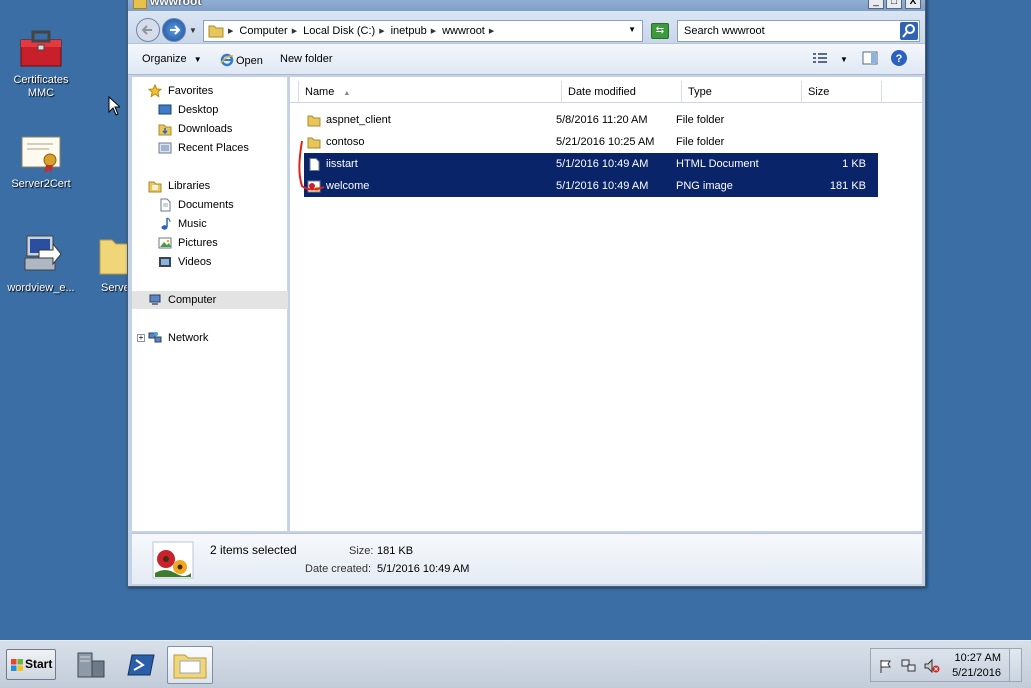  Describe the element at coordinates (632, 29) in the screenshot. I see `address-history-dropdown-icon: ▼` at that location.